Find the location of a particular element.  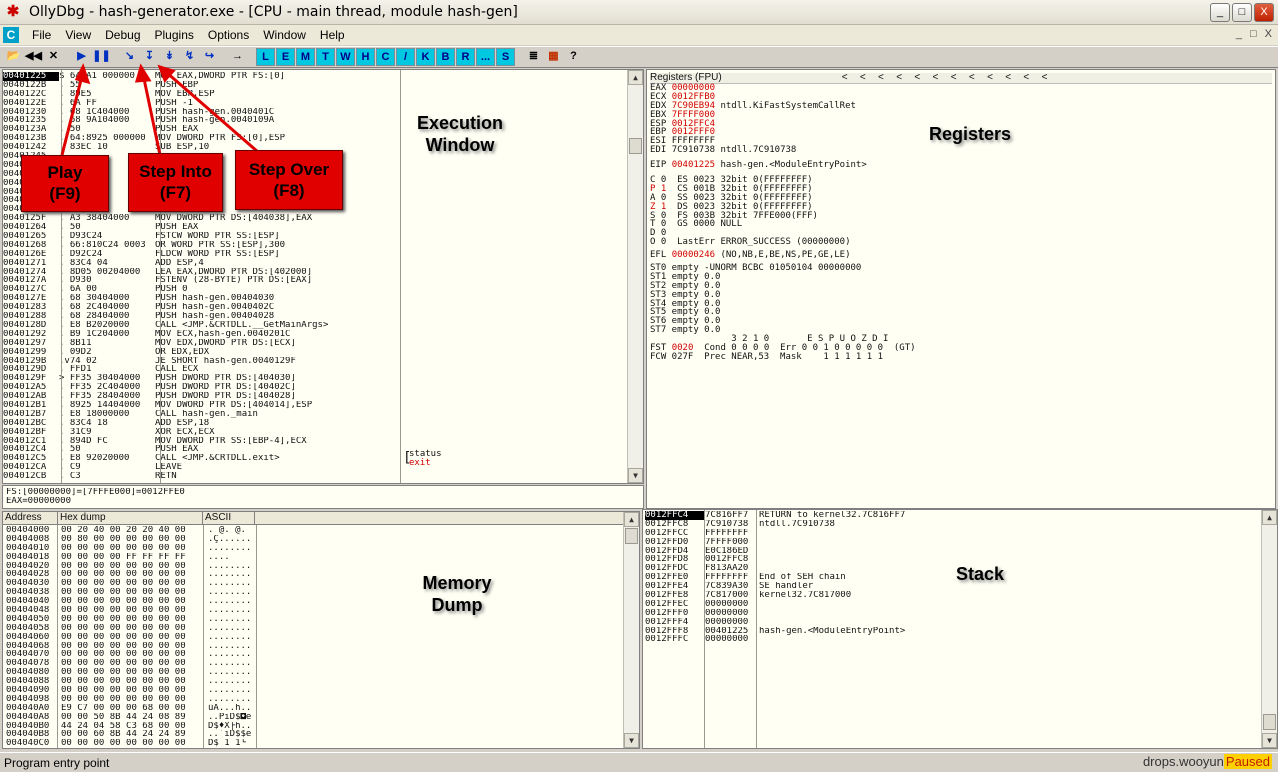

stack-scroll-thumb is located at coordinates (1269, 722).